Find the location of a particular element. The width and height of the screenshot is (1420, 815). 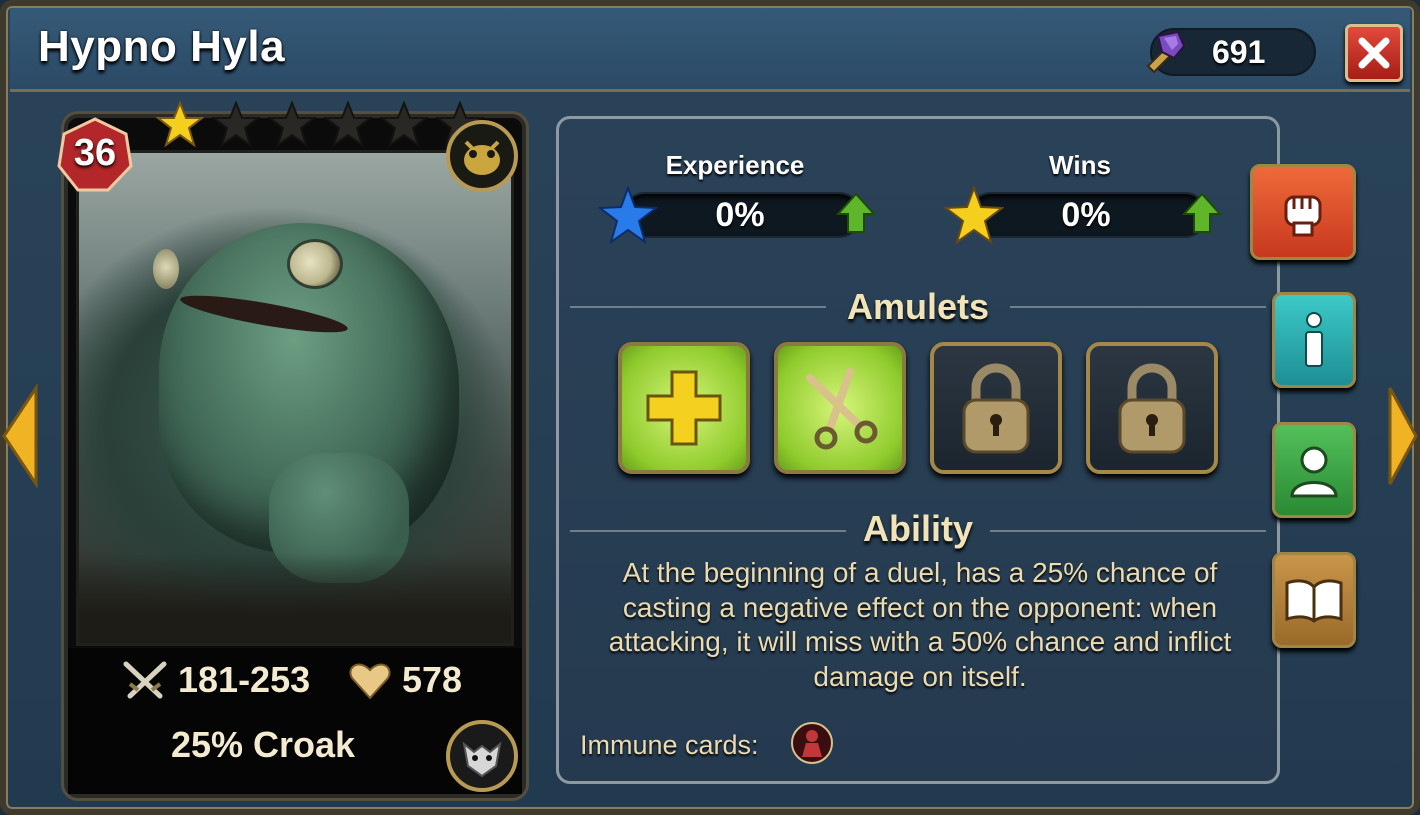

close-button is located at coordinates (1374, 53).